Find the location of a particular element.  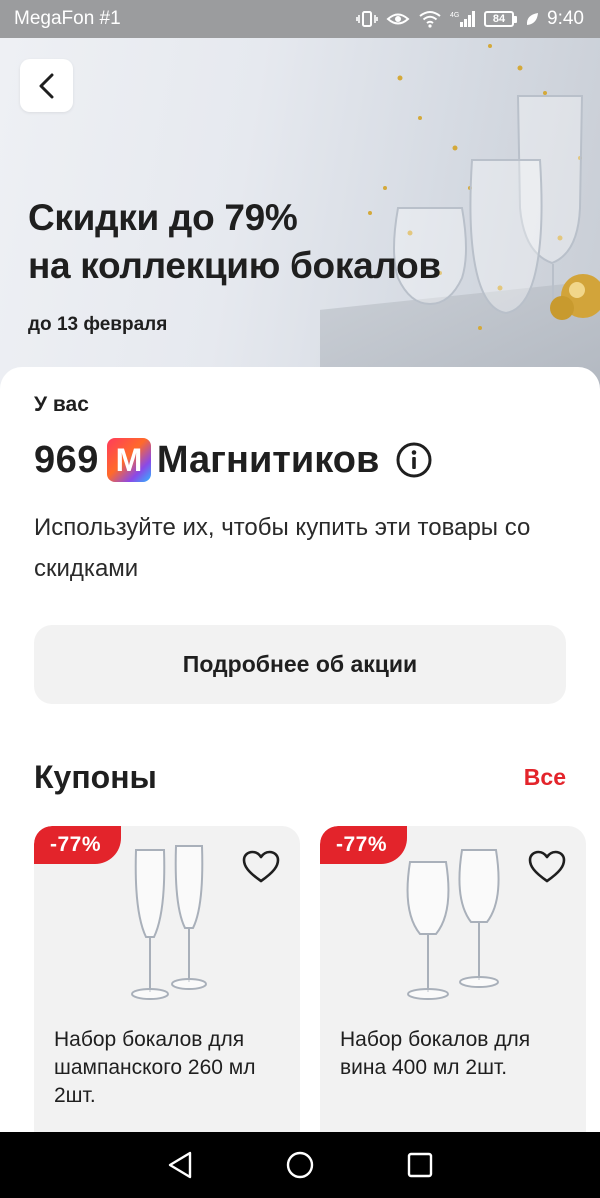

magnit-logo-icon: М is located at coordinates (128, 460).